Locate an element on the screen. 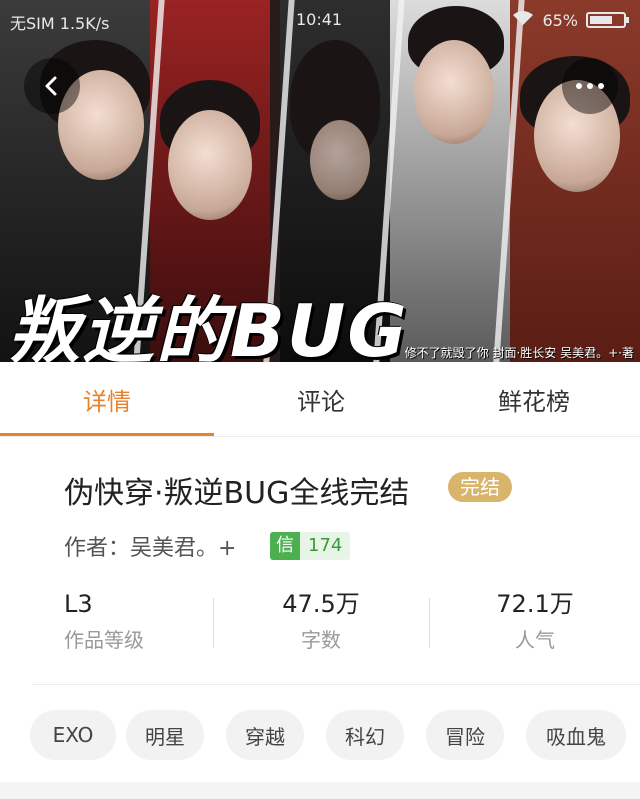 Image resolution: width=640 pixels, height=799 pixels. bottom-spacer is located at coordinates (320, 790).